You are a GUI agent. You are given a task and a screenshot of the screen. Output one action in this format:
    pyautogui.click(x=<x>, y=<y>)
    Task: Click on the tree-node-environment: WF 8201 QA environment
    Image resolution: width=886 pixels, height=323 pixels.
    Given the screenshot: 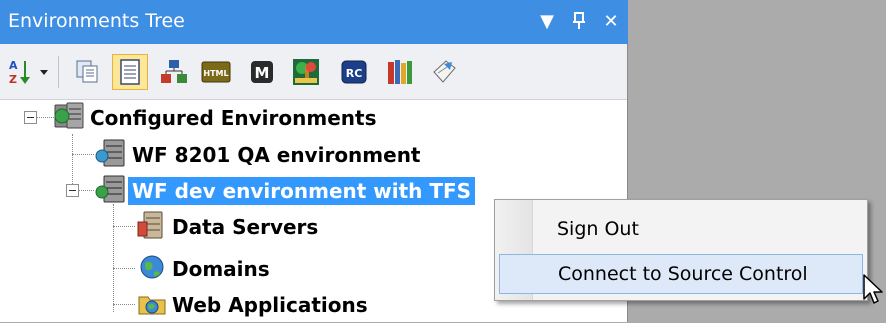 What is the action you would take?
    pyautogui.click(x=259, y=155)
    